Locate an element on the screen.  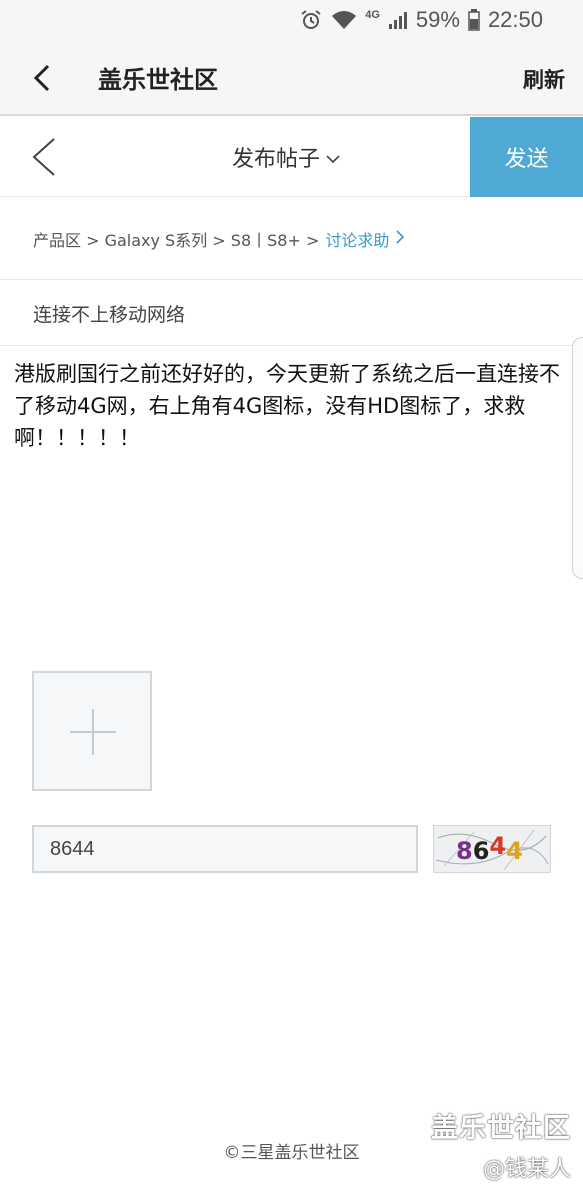
post-type-dropdown: 发布帖子 is located at coordinates (286, 157).